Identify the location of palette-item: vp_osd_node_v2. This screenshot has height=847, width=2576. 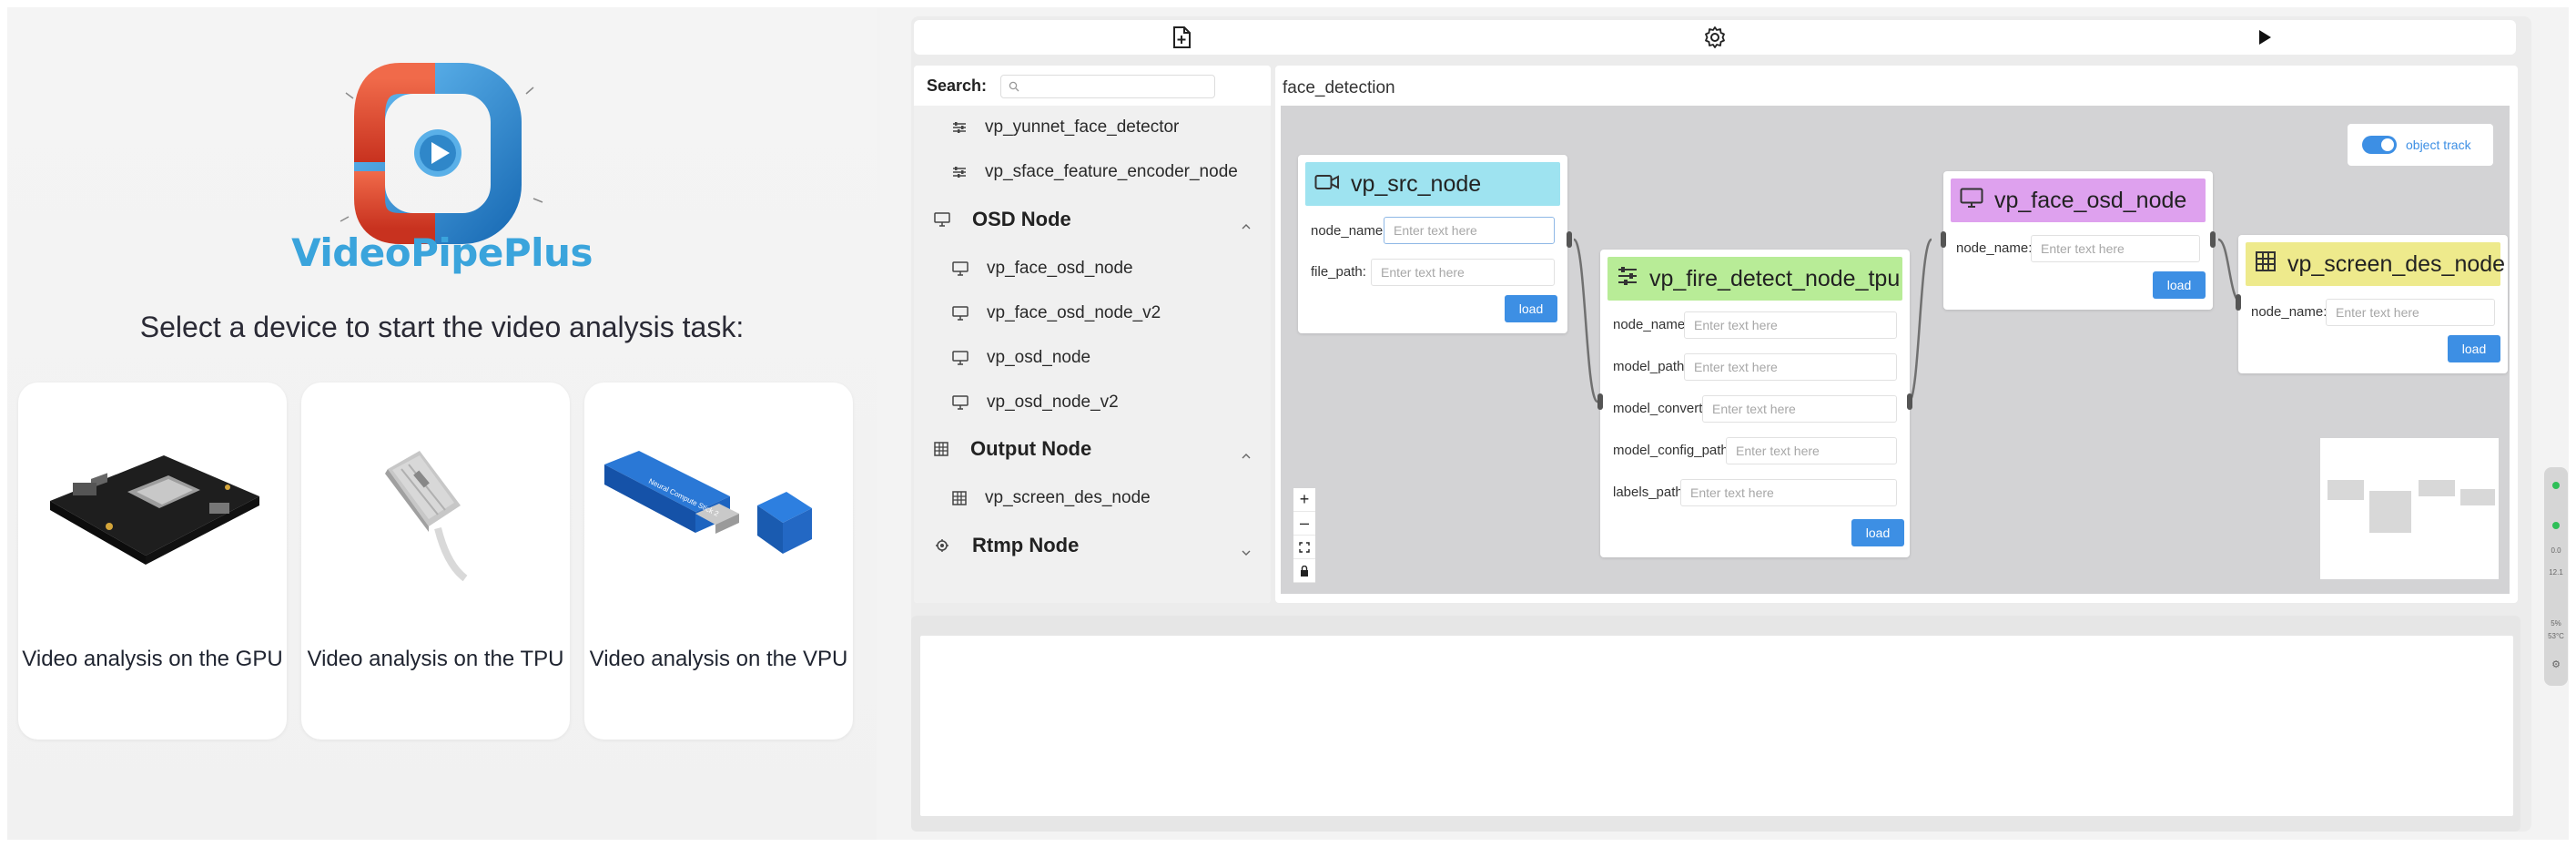
(1092, 403).